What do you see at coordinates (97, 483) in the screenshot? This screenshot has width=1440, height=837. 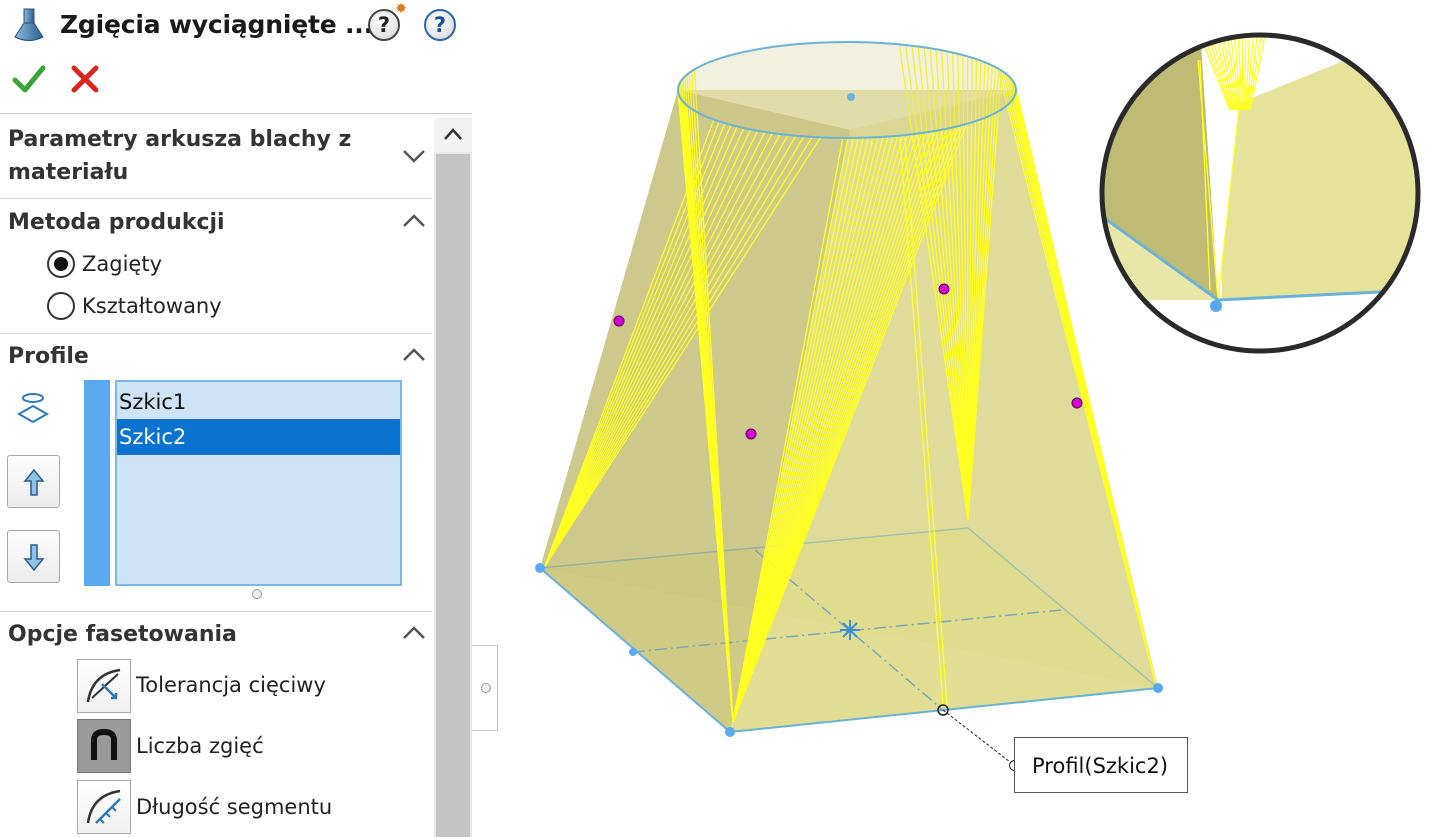 I see `profile-color-bar` at bounding box center [97, 483].